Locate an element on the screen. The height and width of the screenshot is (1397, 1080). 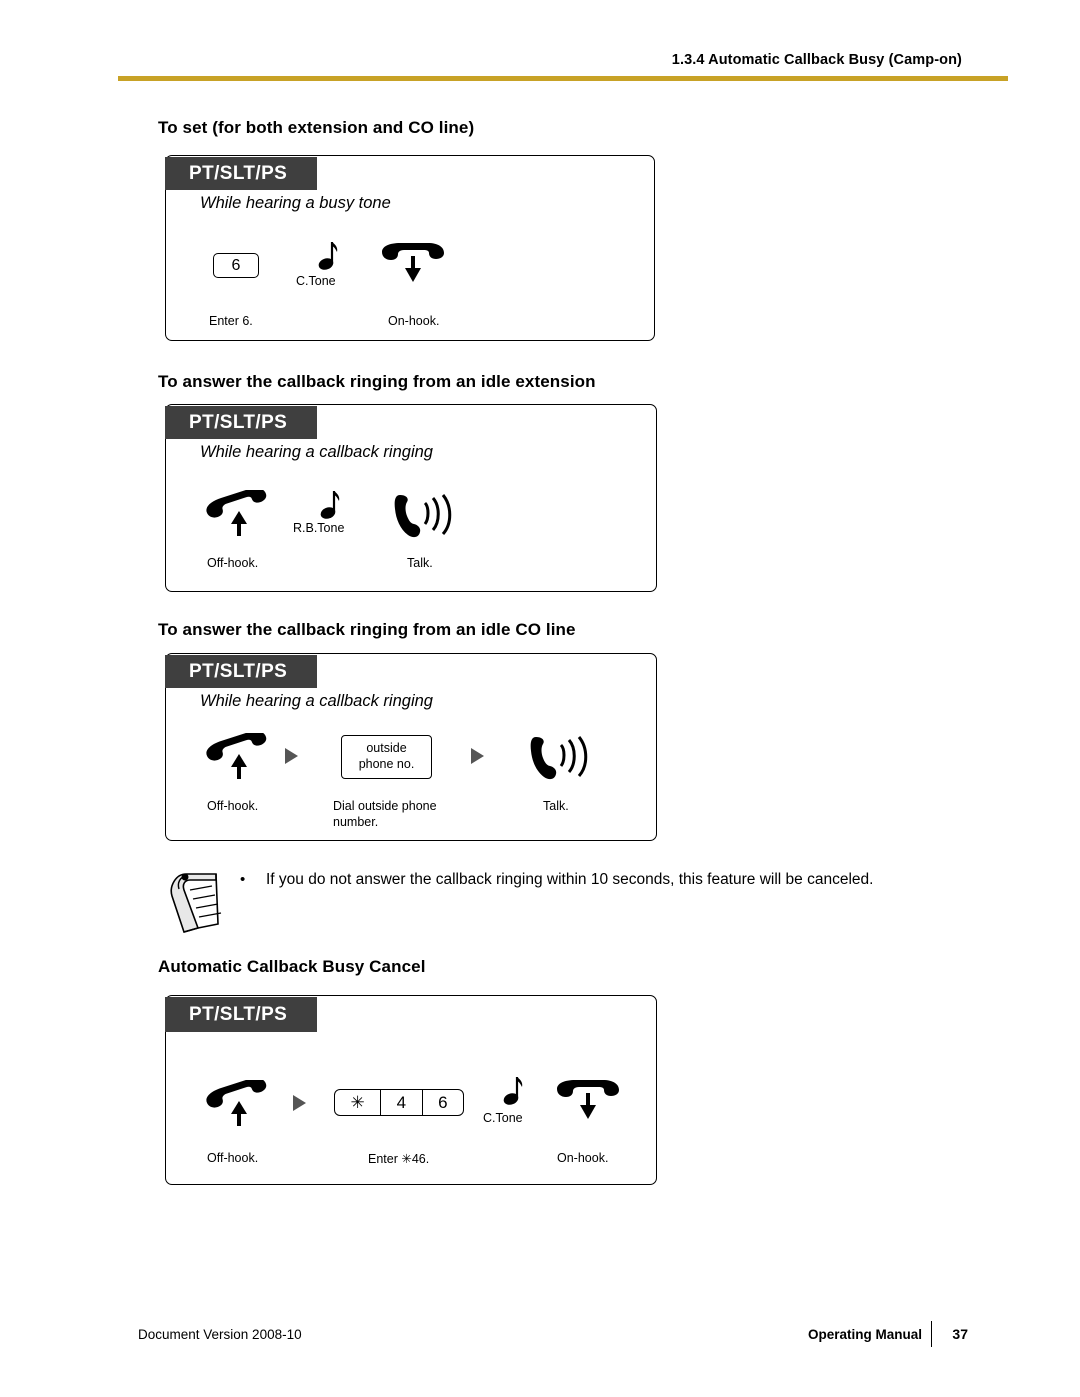
footer-document-version: Document Version 2008-10 is located at coordinates (220, 1334).